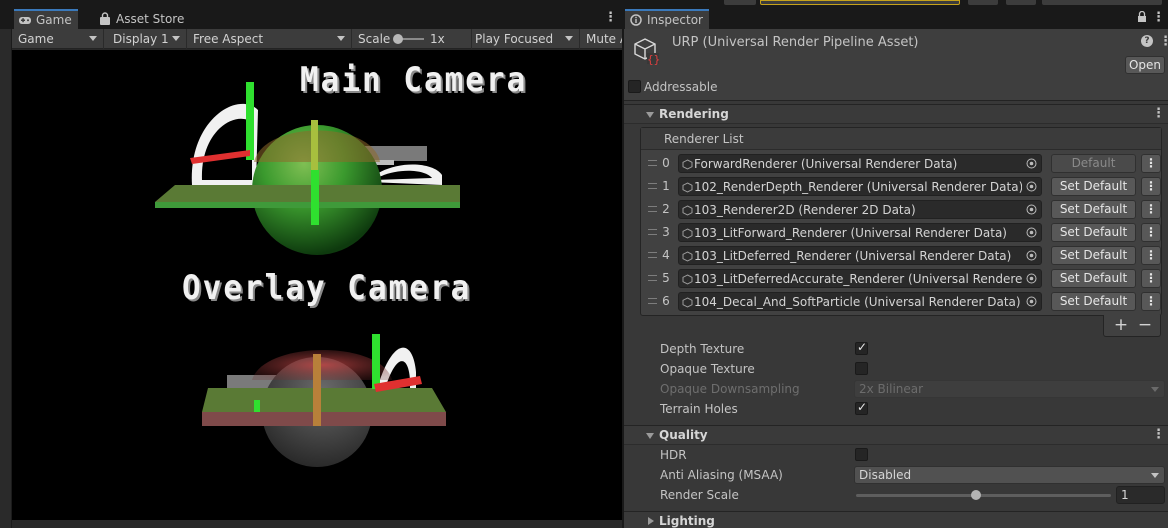  Describe the element at coordinates (634, 86) in the screenshot. I see `addressable-checkbox` at that location.